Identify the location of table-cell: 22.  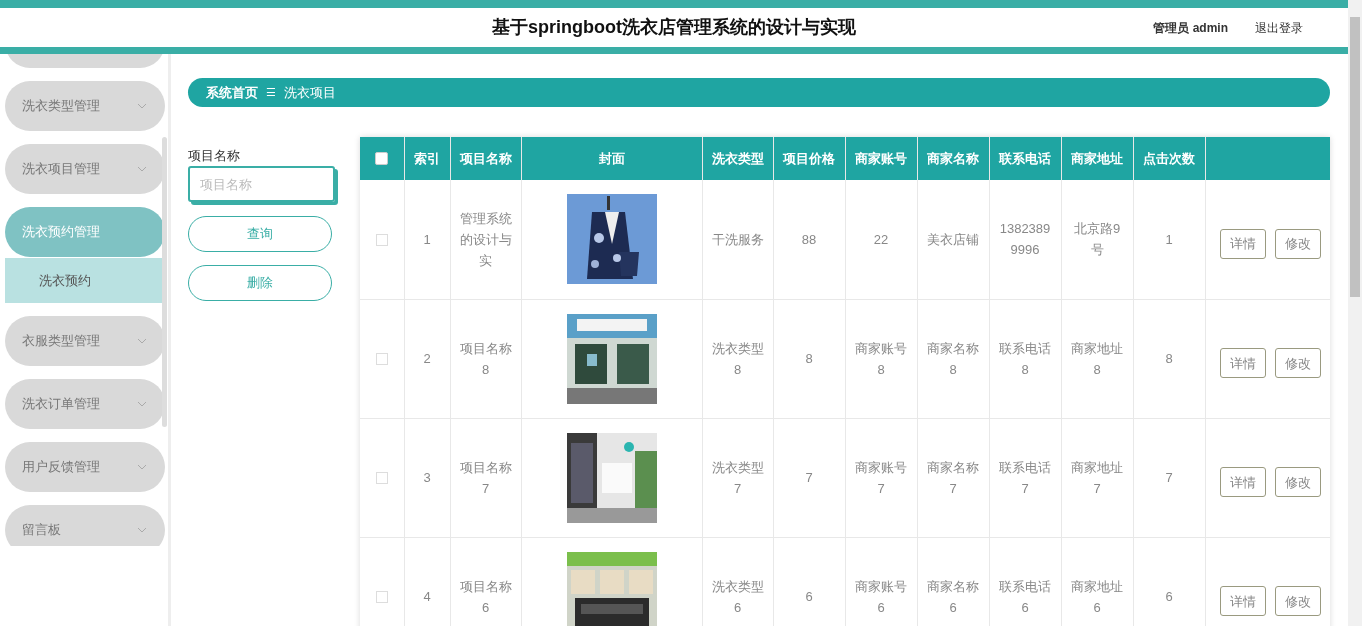
(881, 239).